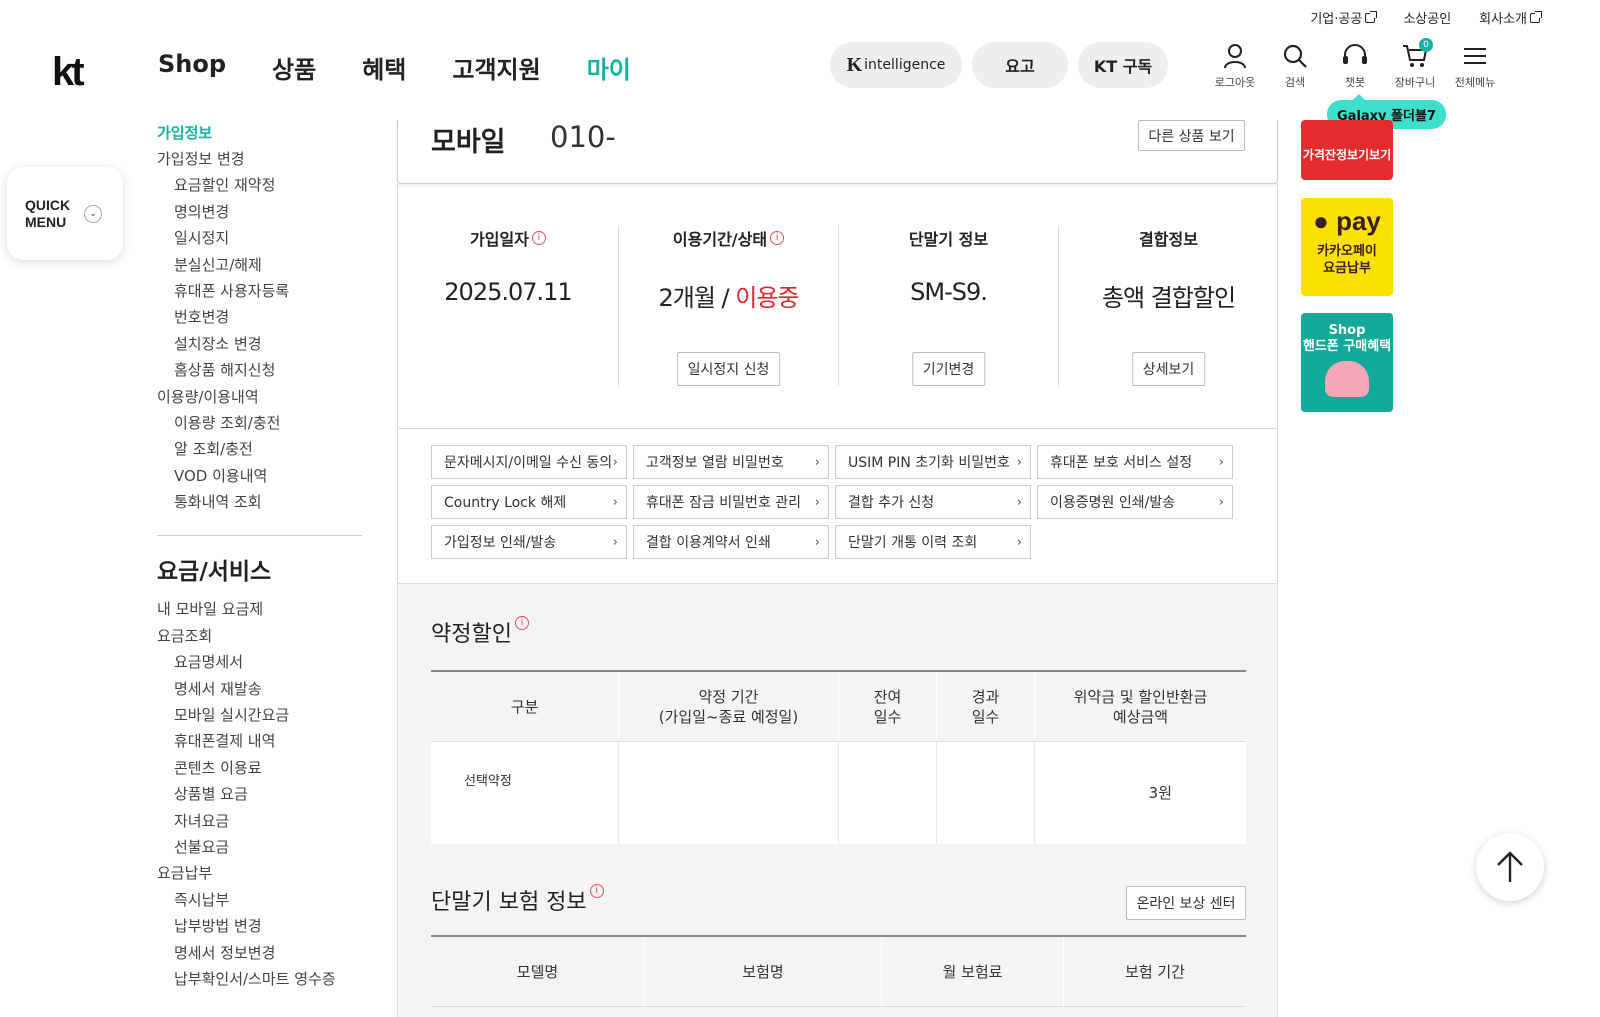 The width and height of the screenshot is (1600, 1017). I want to click on status-text: 이용중, so click(767, 298).